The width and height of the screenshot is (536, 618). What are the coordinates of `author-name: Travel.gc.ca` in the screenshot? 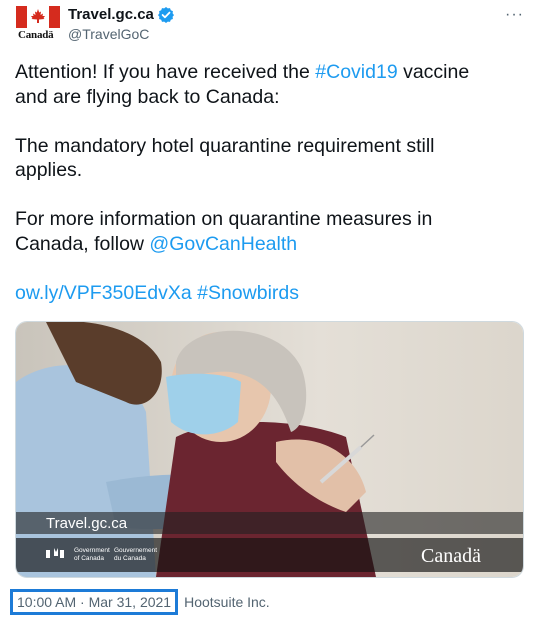 It's located at (111, 14).